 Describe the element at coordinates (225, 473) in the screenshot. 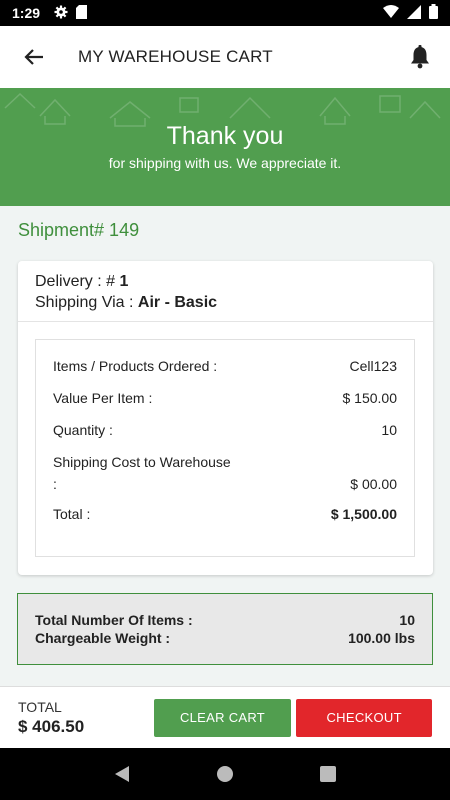

I see `shipping-cost-row: Shipping Cost to Warehouse : $ 00.00` at that location.